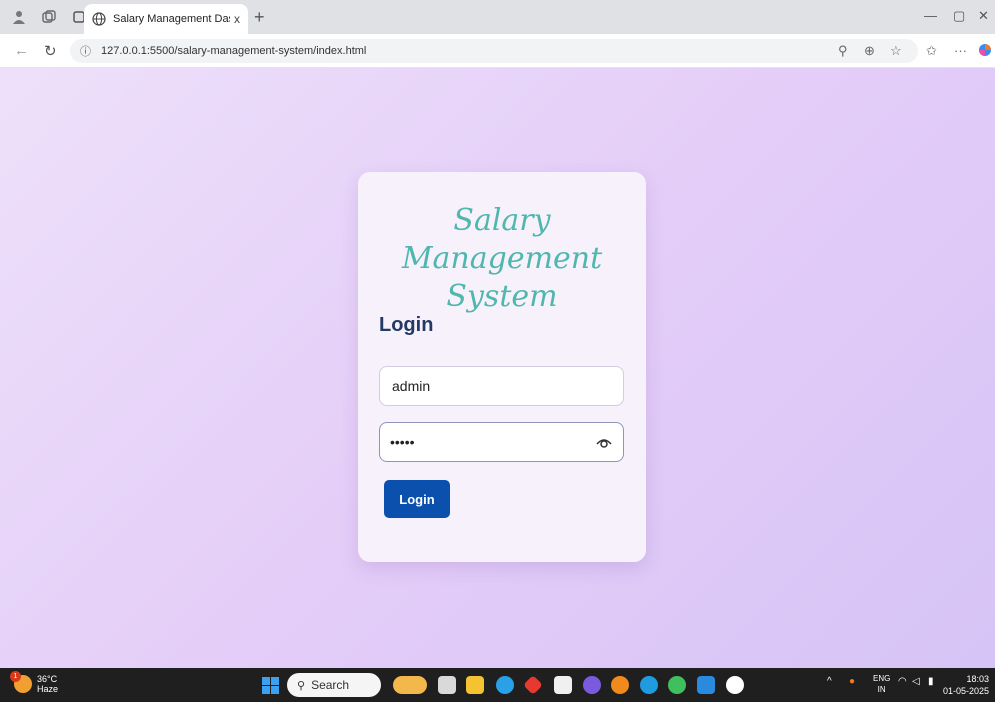 Image resolution: width=995 pixels, height=702 pixels. I want to click on edge-icon, so click(649, 685).